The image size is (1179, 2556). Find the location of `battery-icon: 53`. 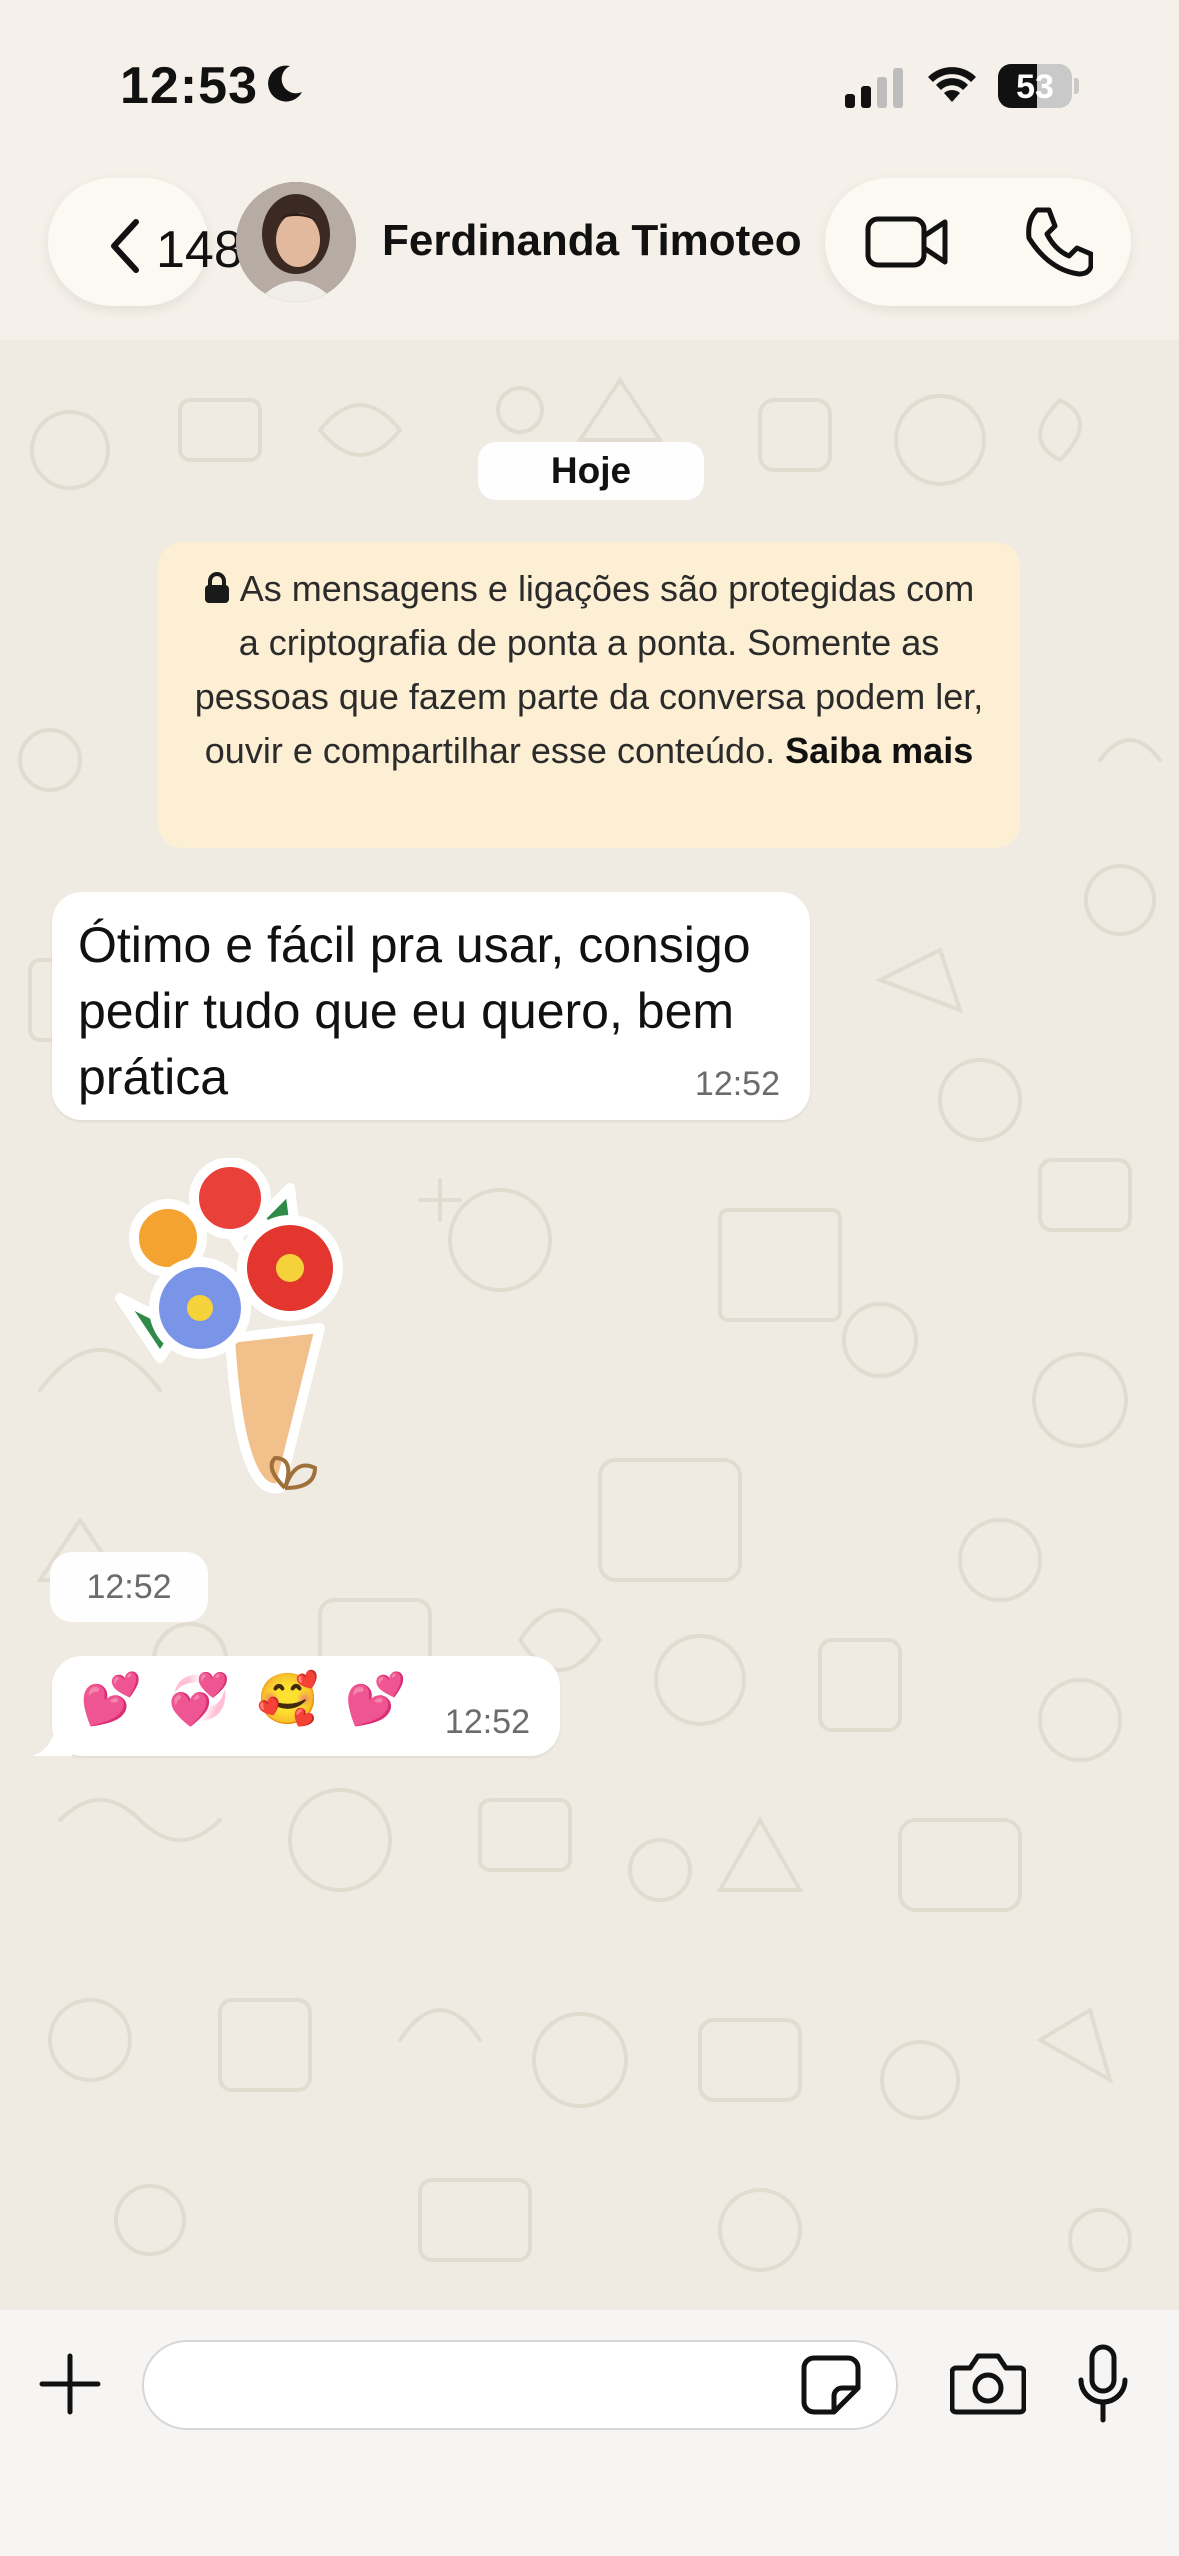

battery-icon: 53 is located at coordinates (1039, 86).